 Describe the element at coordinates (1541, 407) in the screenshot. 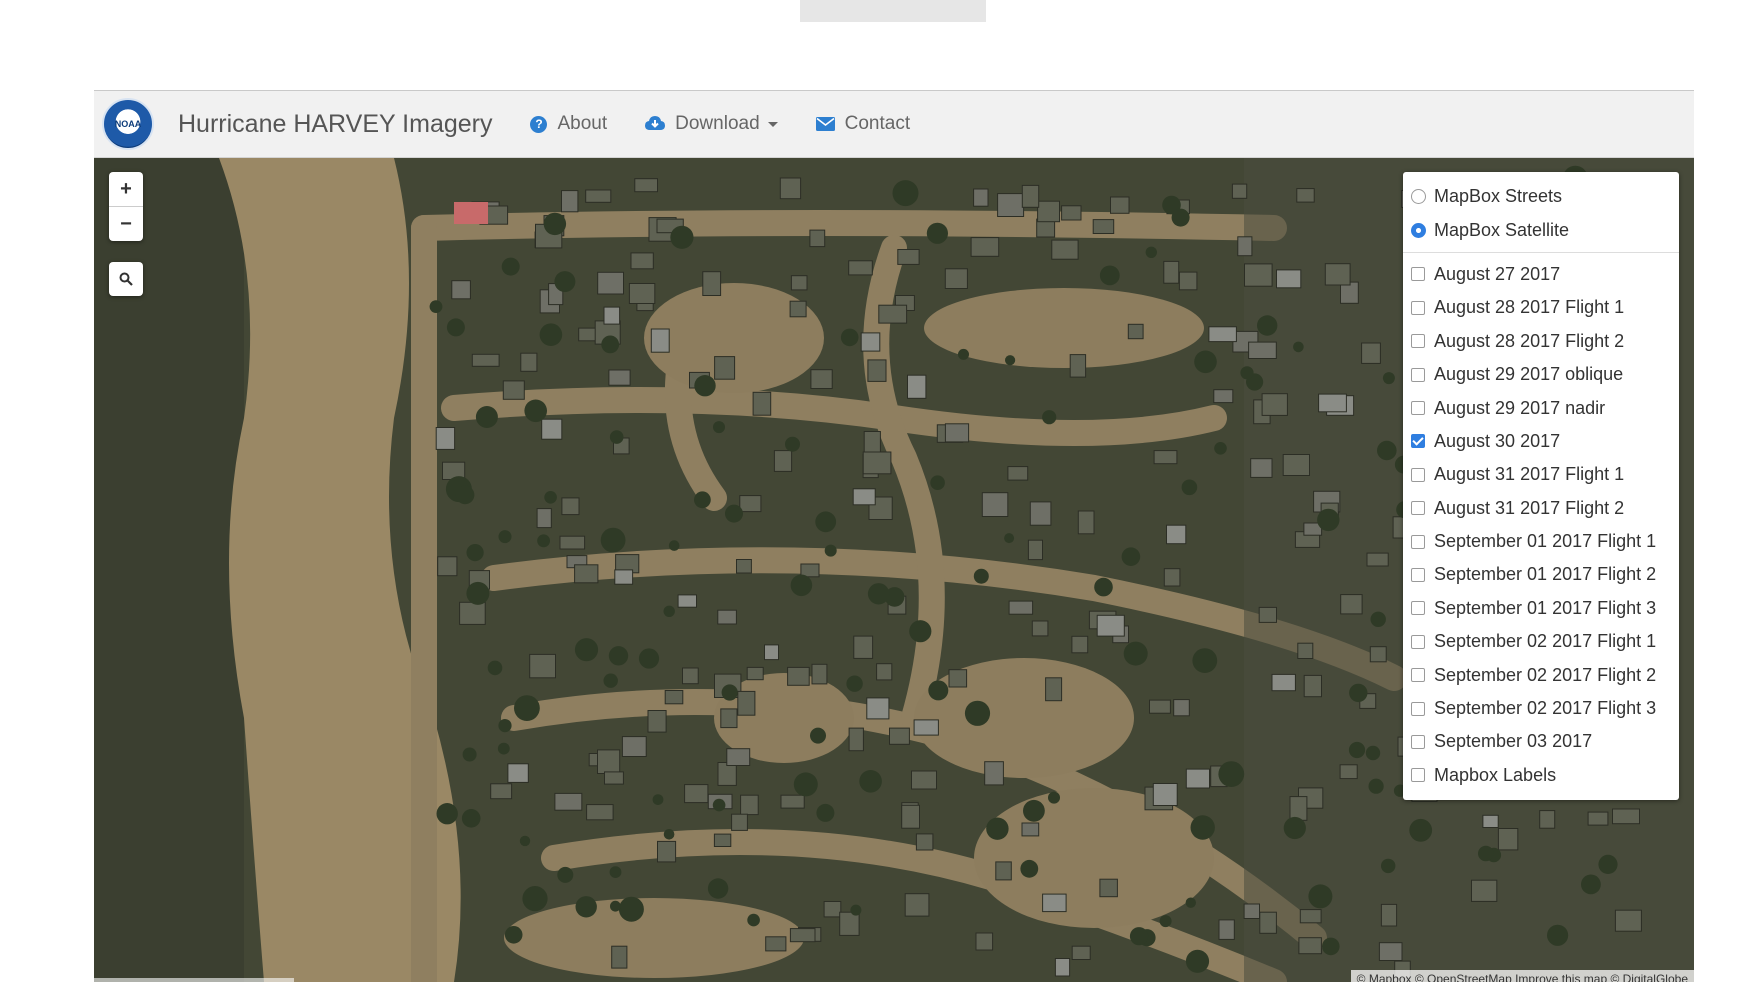

I see `overlay-layer-option: August 29 2017 nadir` at that location.